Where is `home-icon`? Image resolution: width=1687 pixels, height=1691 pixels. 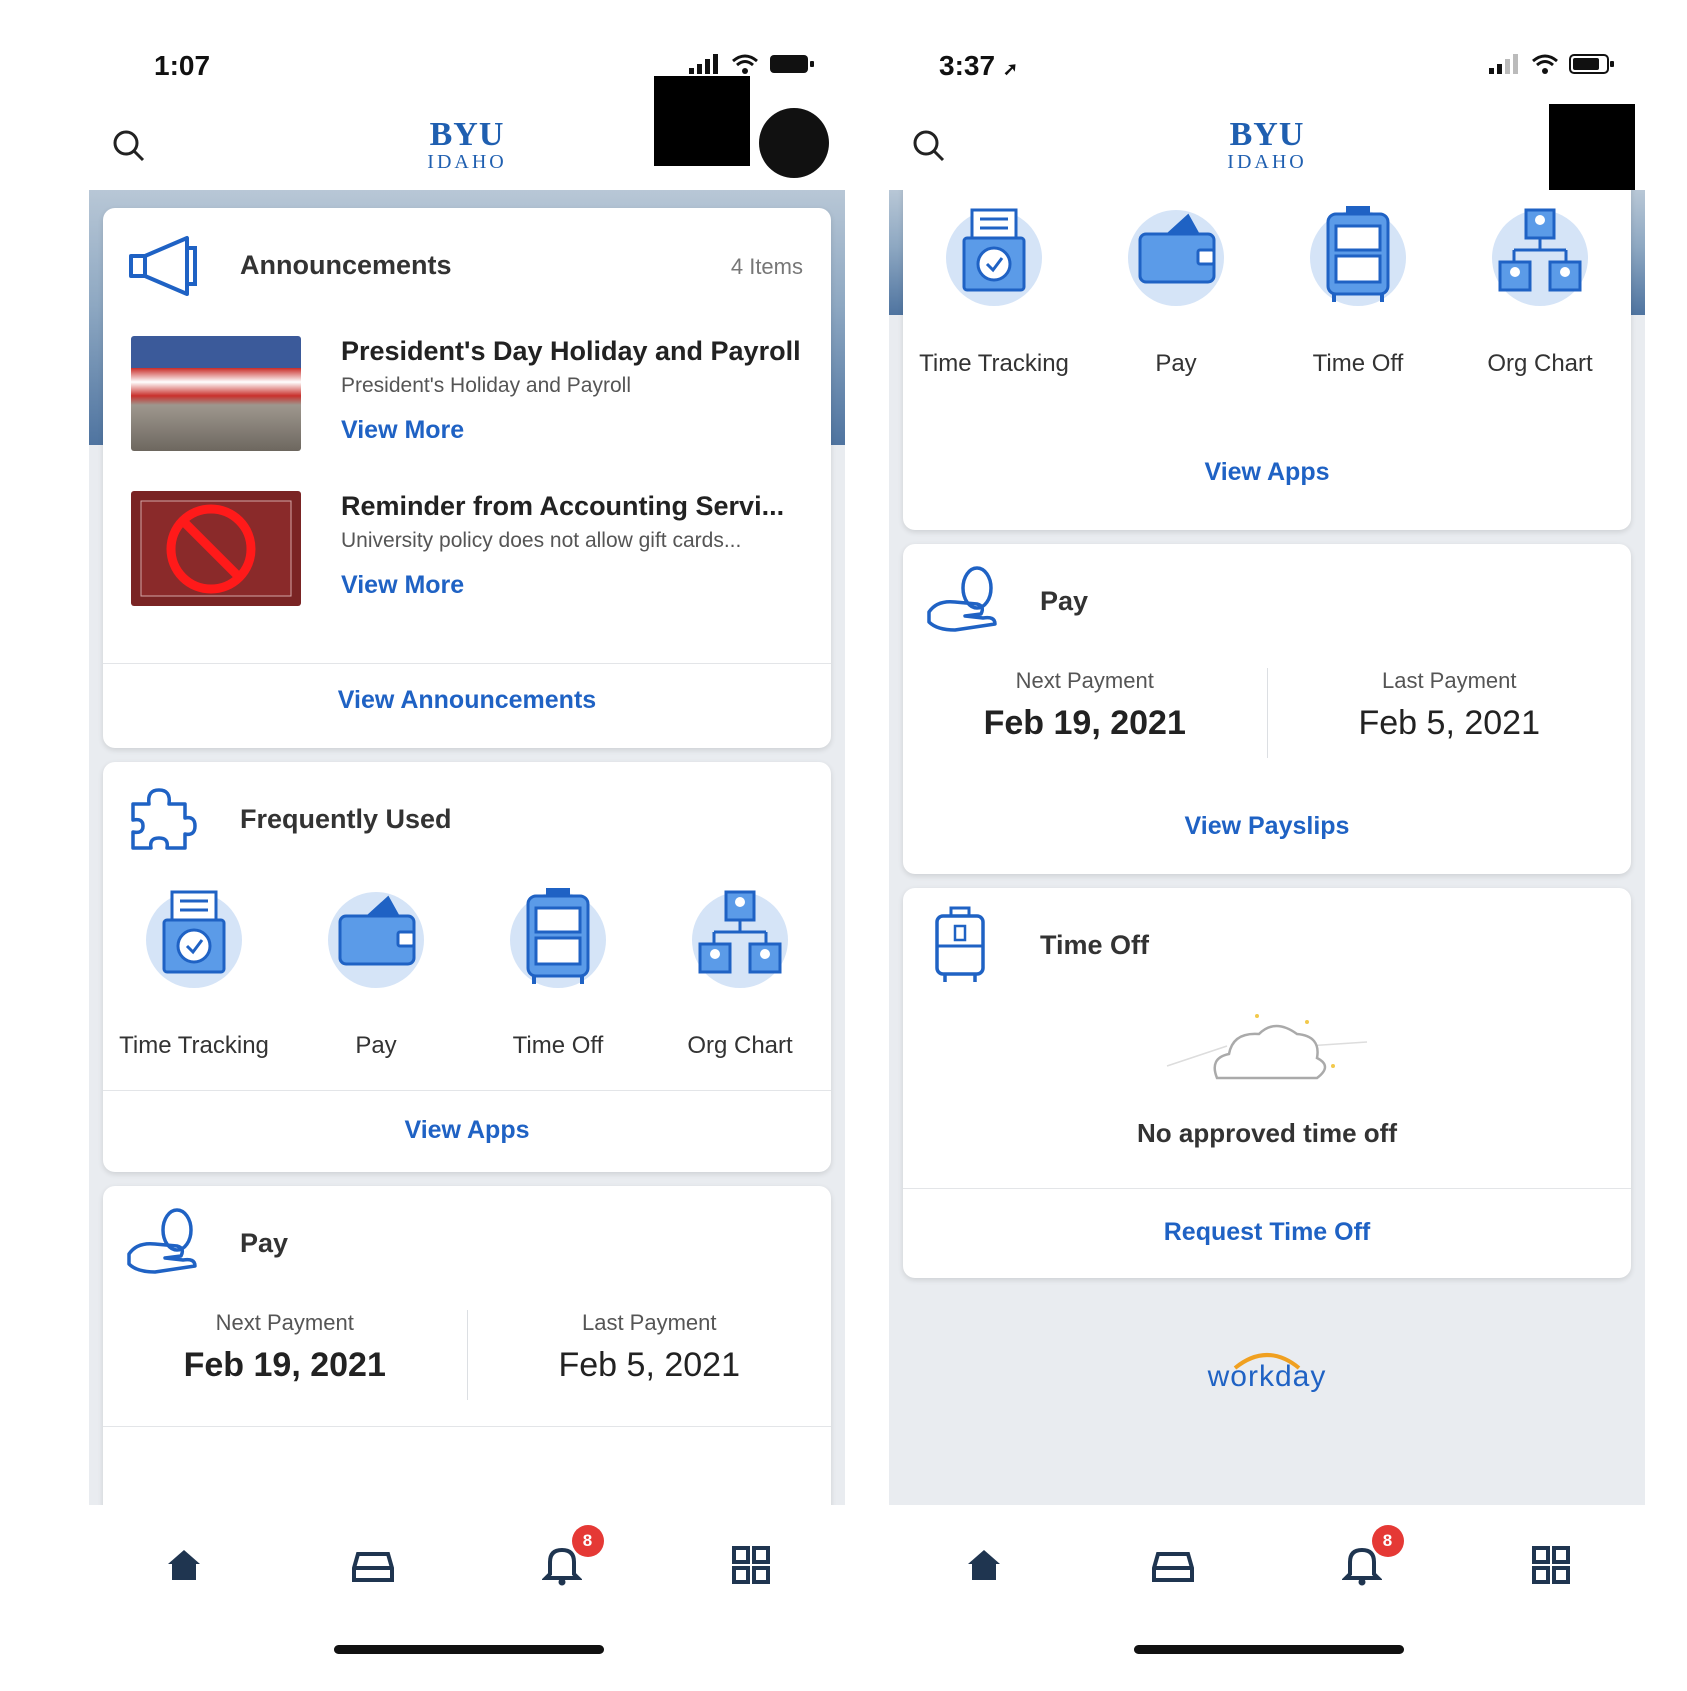 home-icon is located at coordinates (183, 1565).